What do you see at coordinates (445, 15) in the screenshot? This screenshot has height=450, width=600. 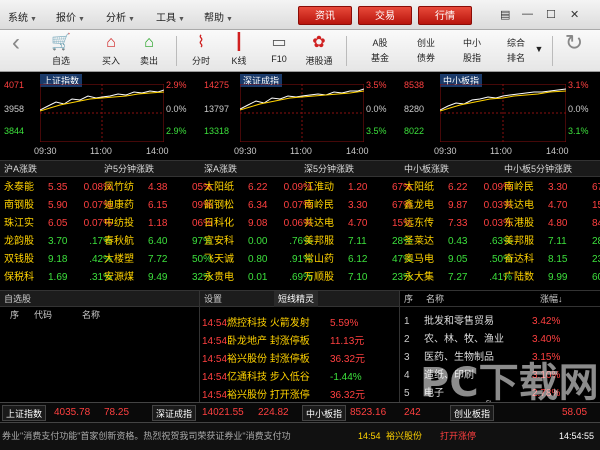 I see `market-button: 行情` at bounding box center [445, 15].